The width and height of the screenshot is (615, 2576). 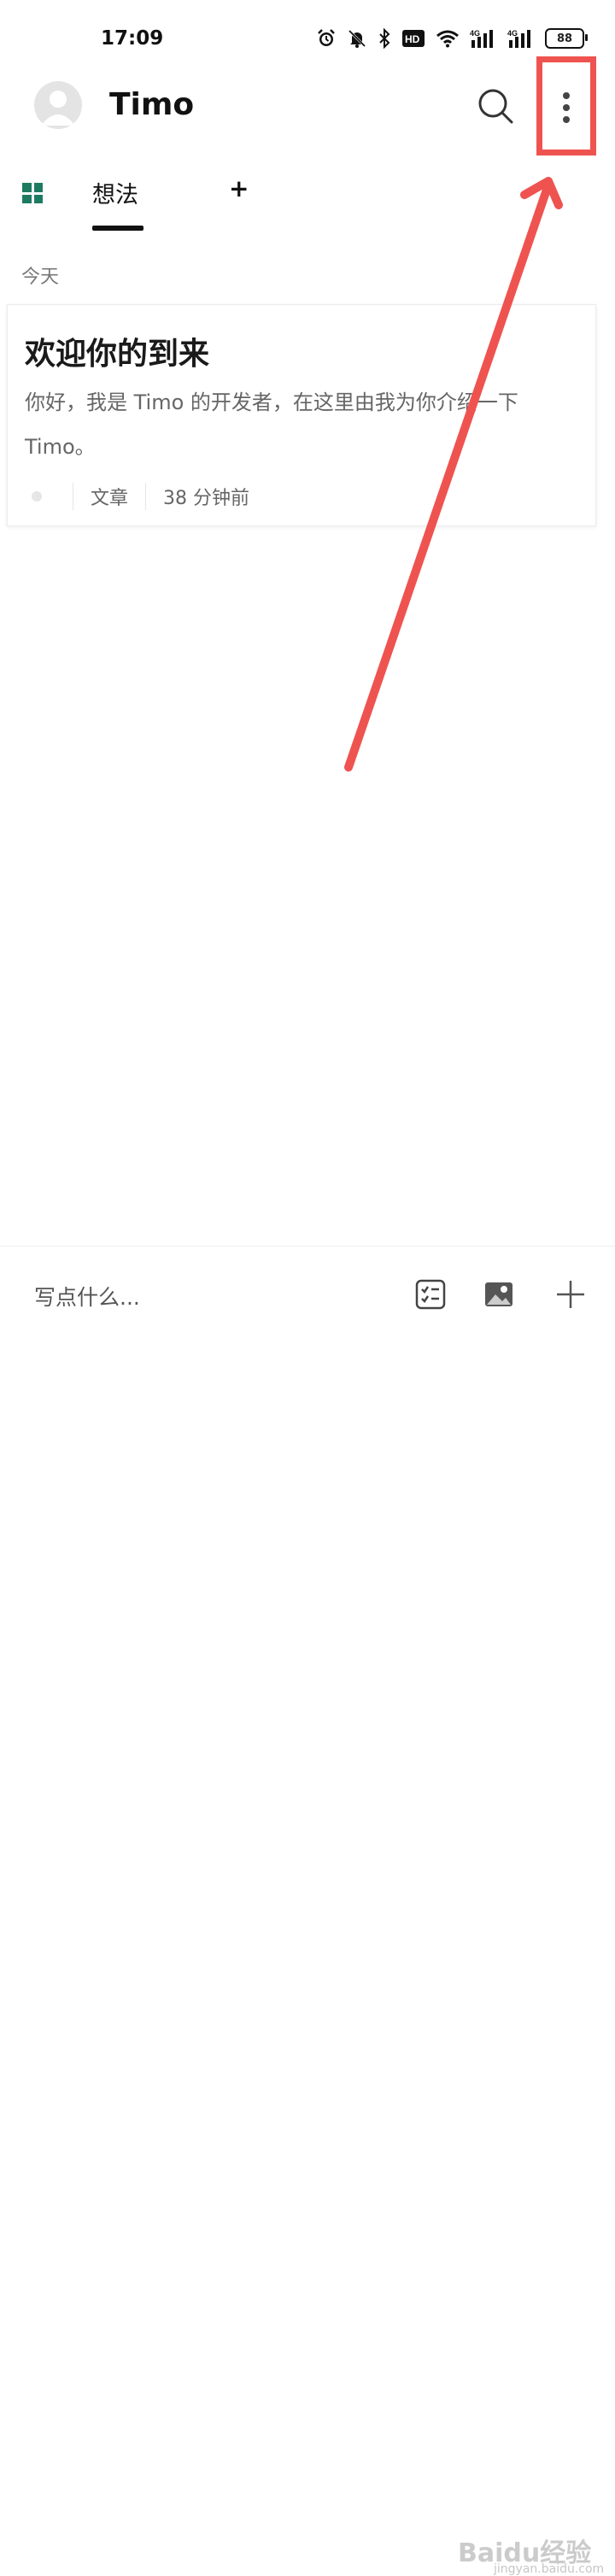 I want to click on watermark-url: jingyan.baidu.com, so click(x=549, y=2569).